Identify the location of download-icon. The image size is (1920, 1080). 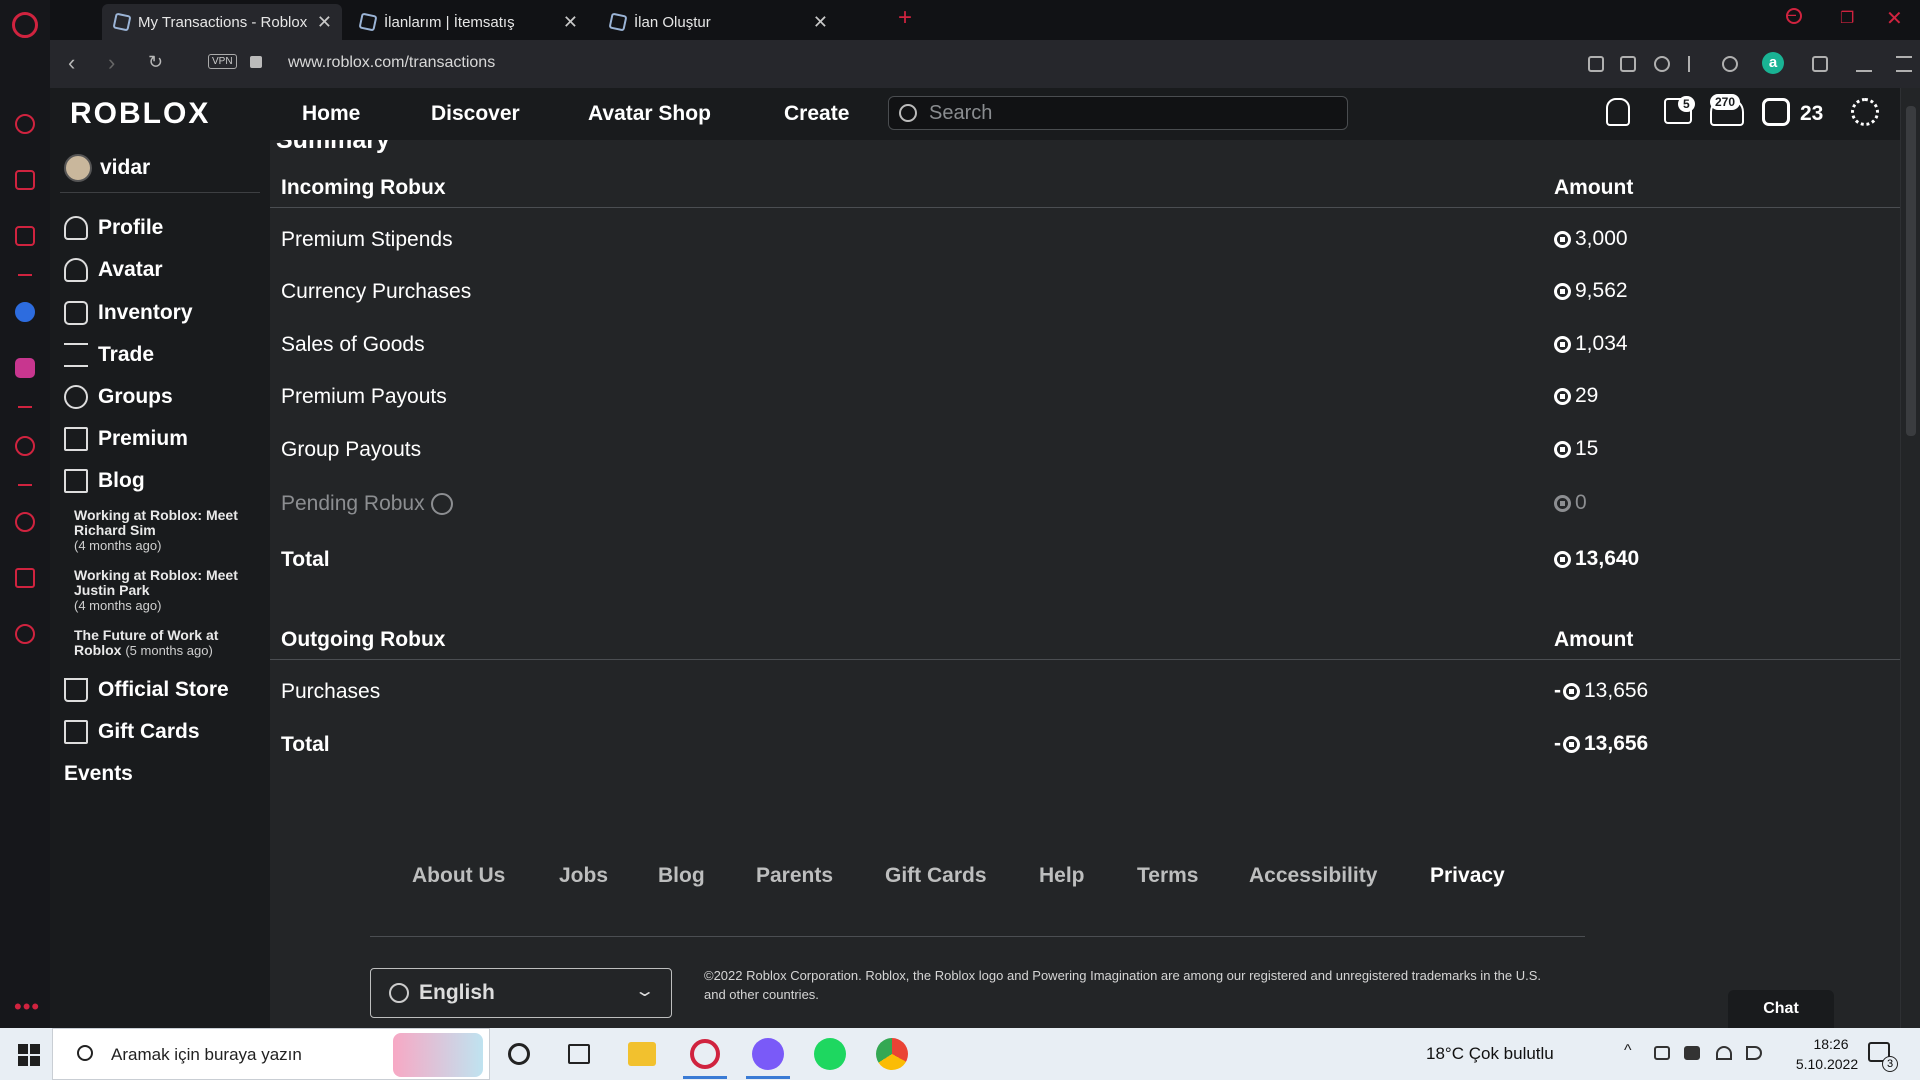
(1864, 64).